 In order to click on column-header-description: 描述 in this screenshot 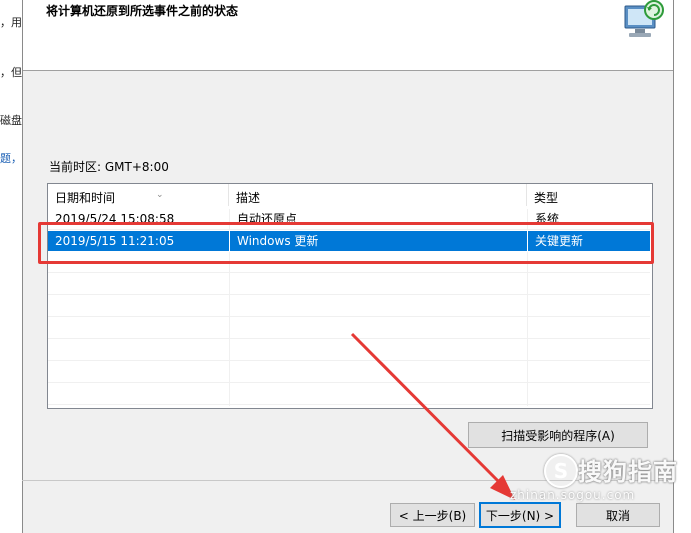, I will do `click(378, 195)`.